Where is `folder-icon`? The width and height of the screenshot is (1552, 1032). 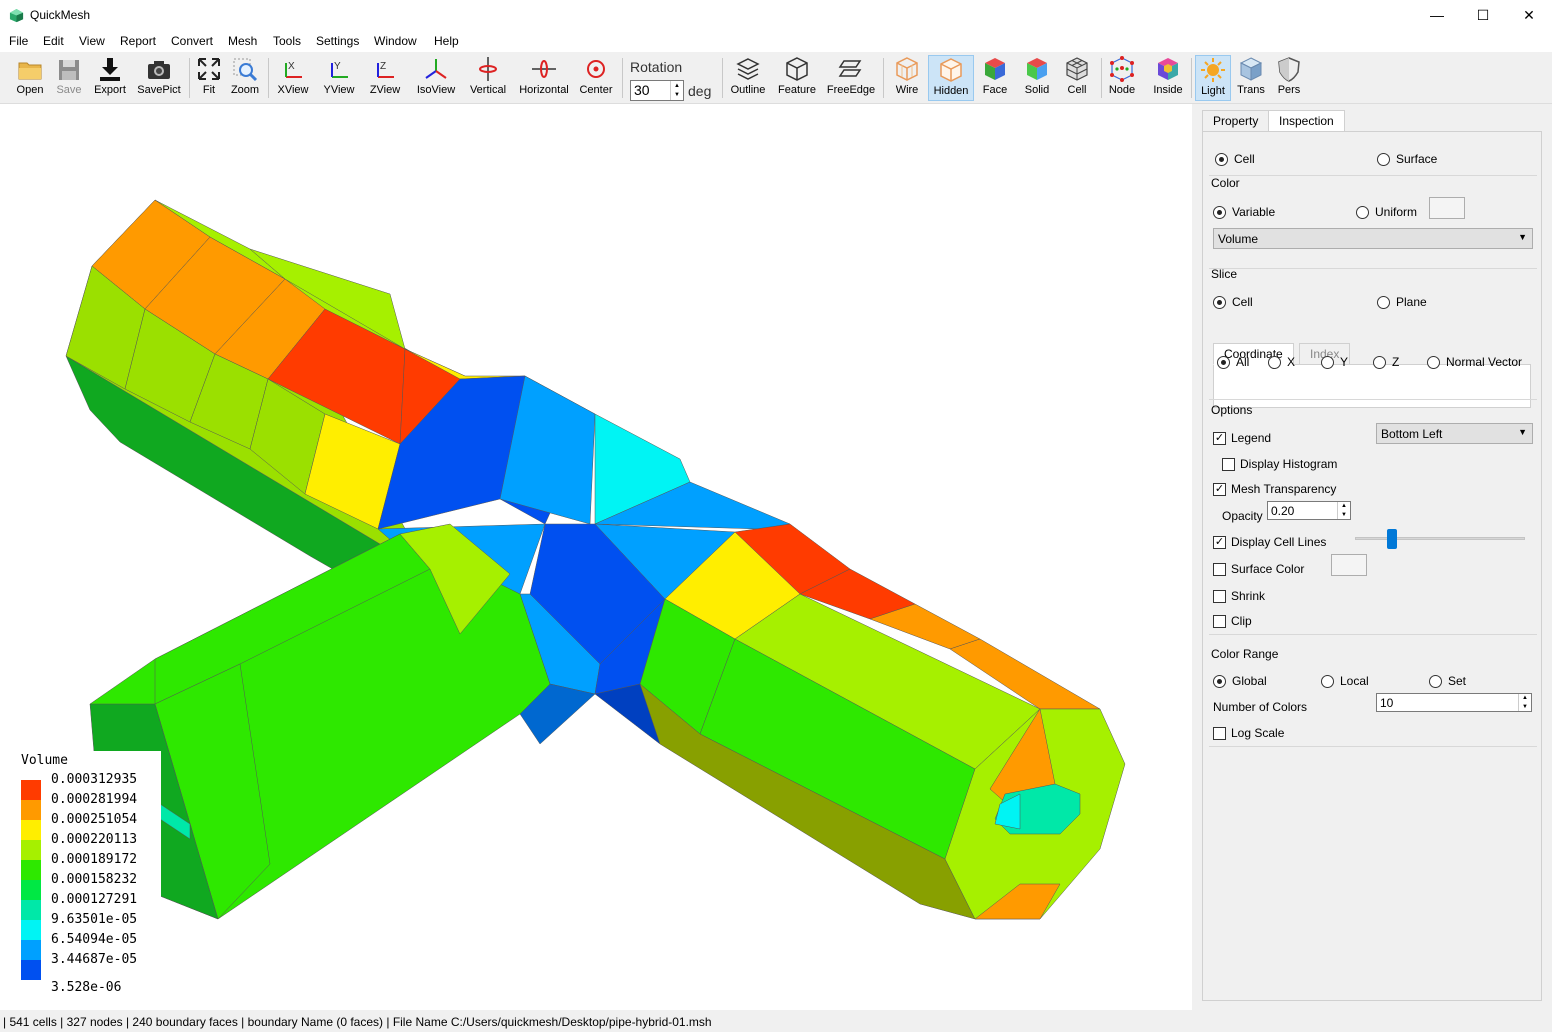 folder-icon is located at coordinates (30, 71).